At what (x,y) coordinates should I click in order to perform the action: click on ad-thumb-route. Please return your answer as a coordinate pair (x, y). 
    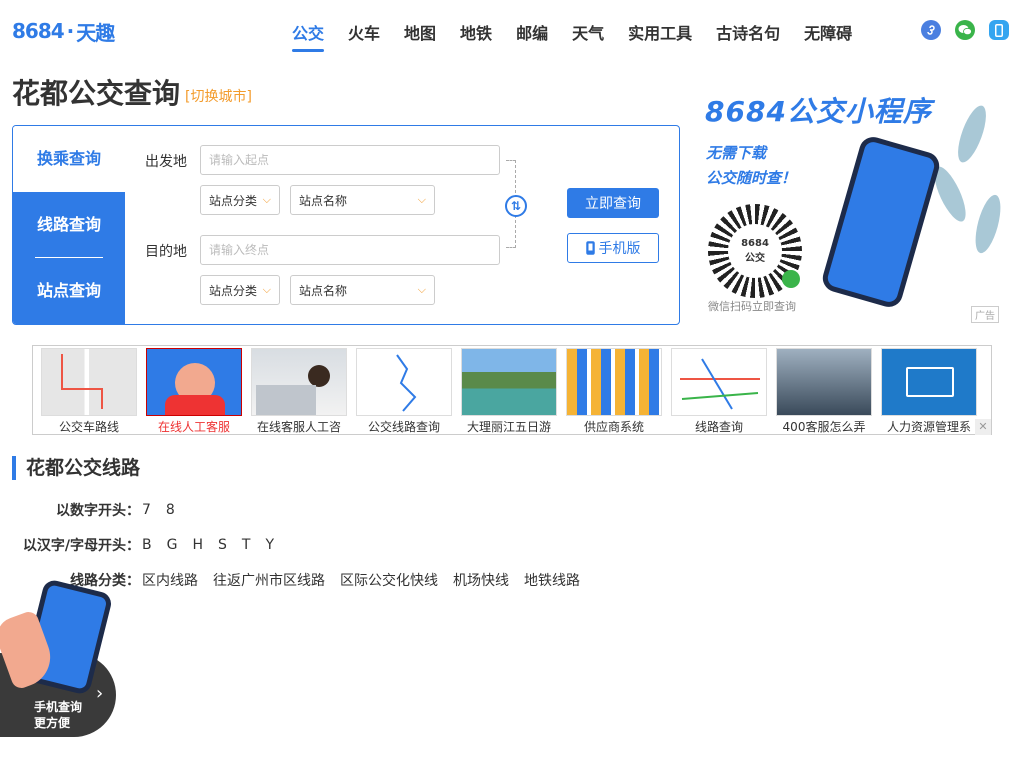
    Looking at the image, I should click on (404, 382).